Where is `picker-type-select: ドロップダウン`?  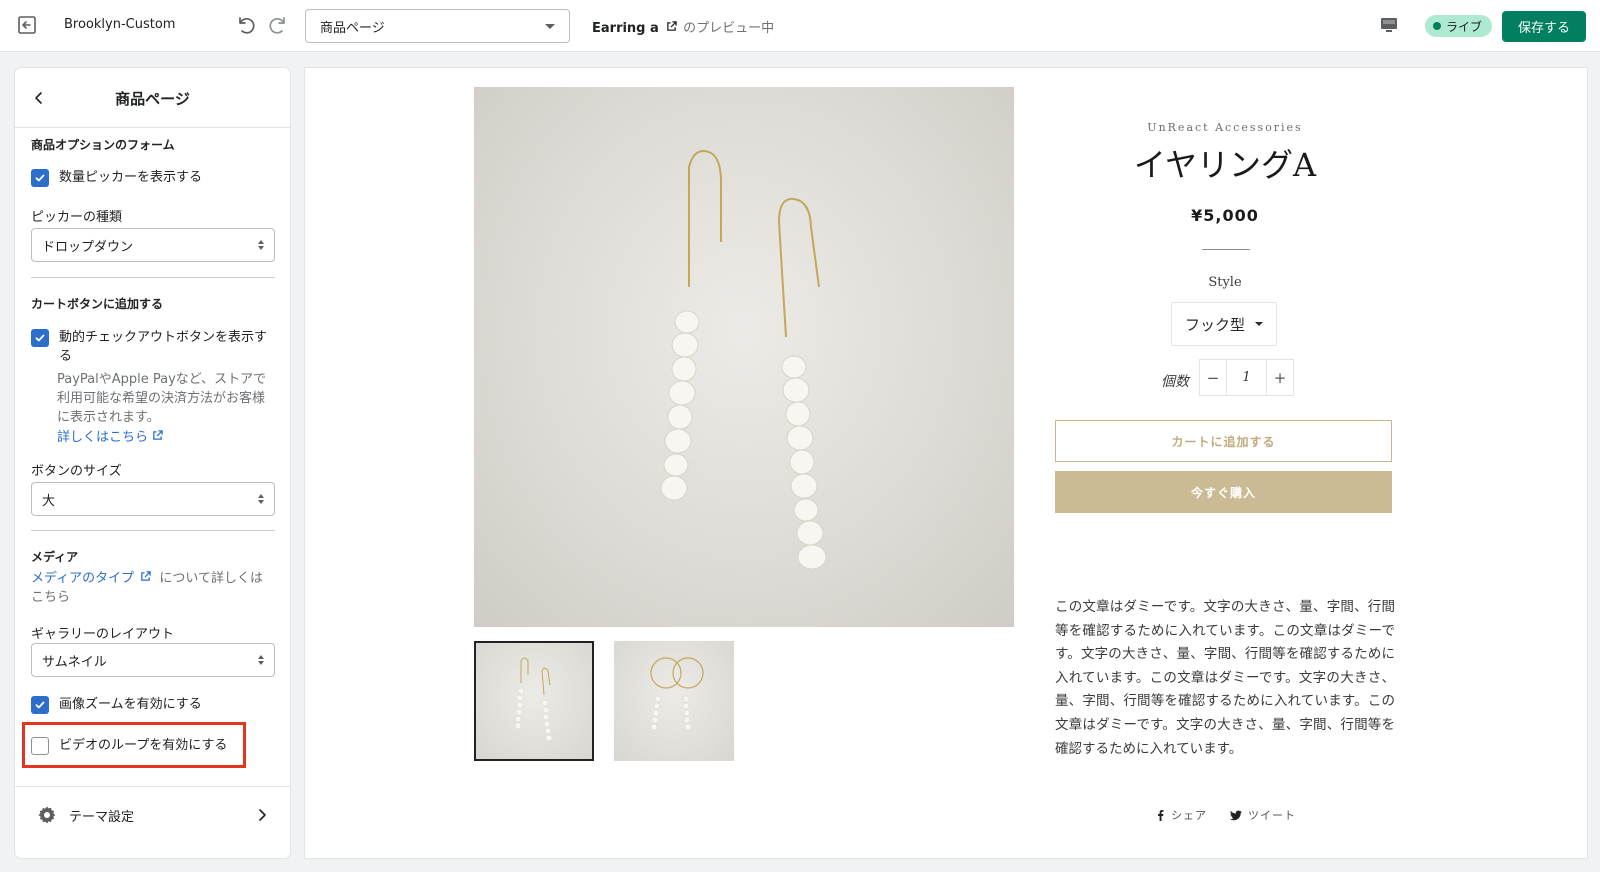 picker-type-select: ドロップダウン is located at coordinates (153, 245).